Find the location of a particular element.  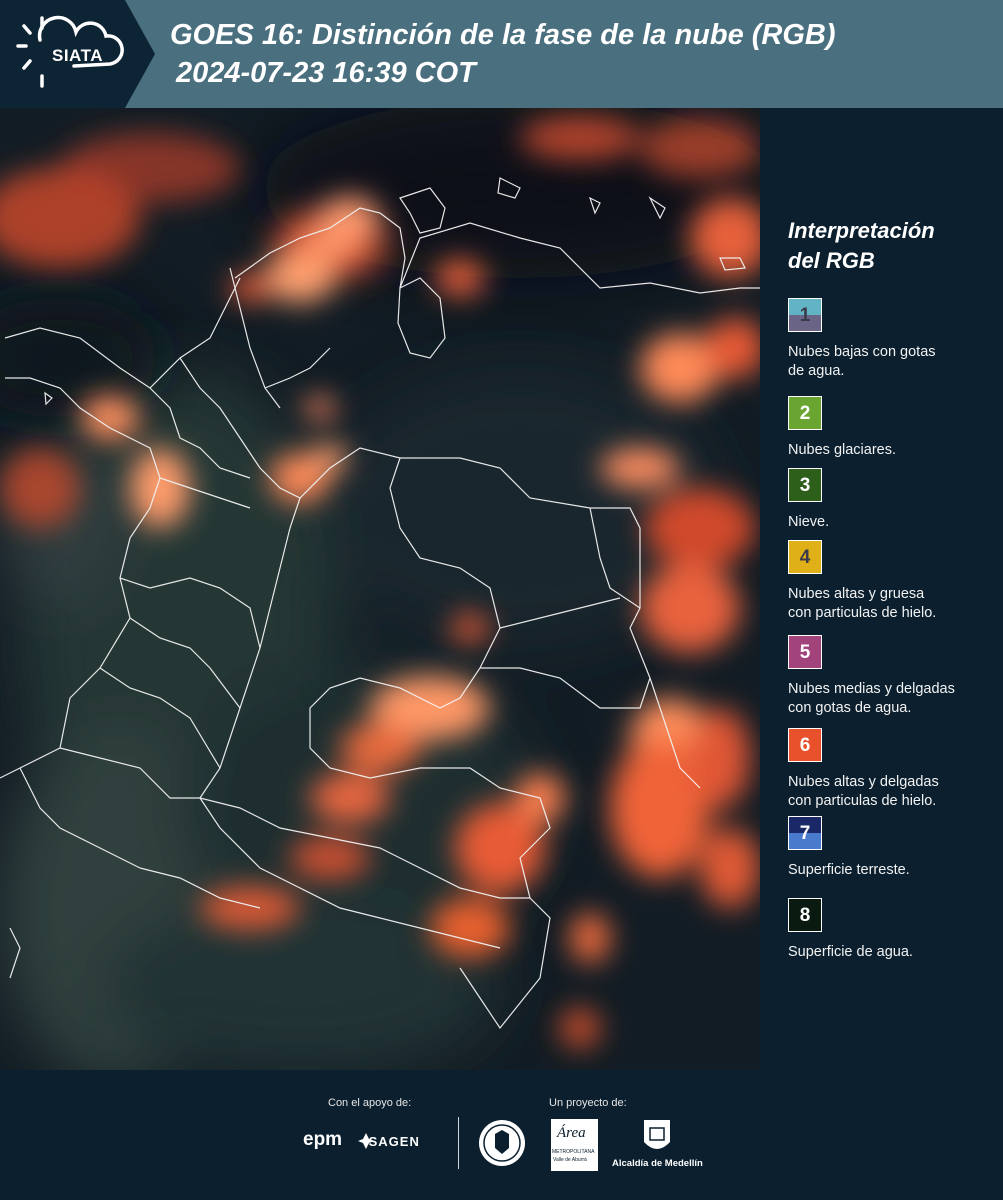

legend-label-line-1: Nubes altas y gruesa is located at coordinates (856, 594).